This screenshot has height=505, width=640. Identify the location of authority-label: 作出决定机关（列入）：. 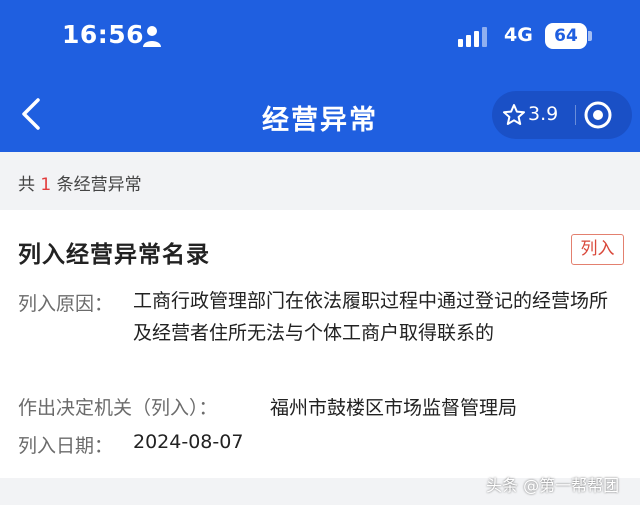
(118, 408).